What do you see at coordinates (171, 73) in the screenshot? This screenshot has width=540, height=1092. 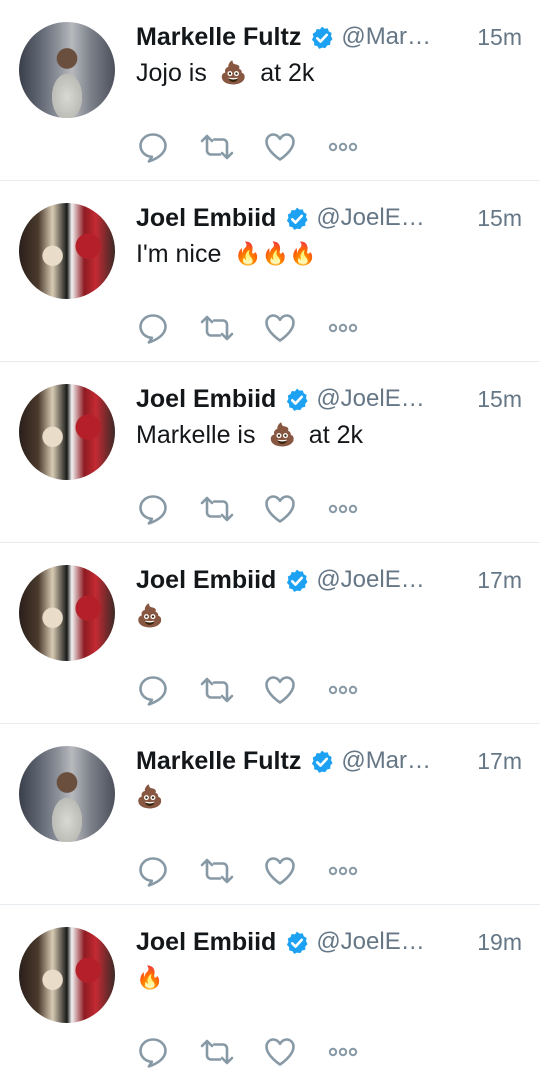 I see `tweet-text-before: Jojo is` at bounding box center [171, 73].